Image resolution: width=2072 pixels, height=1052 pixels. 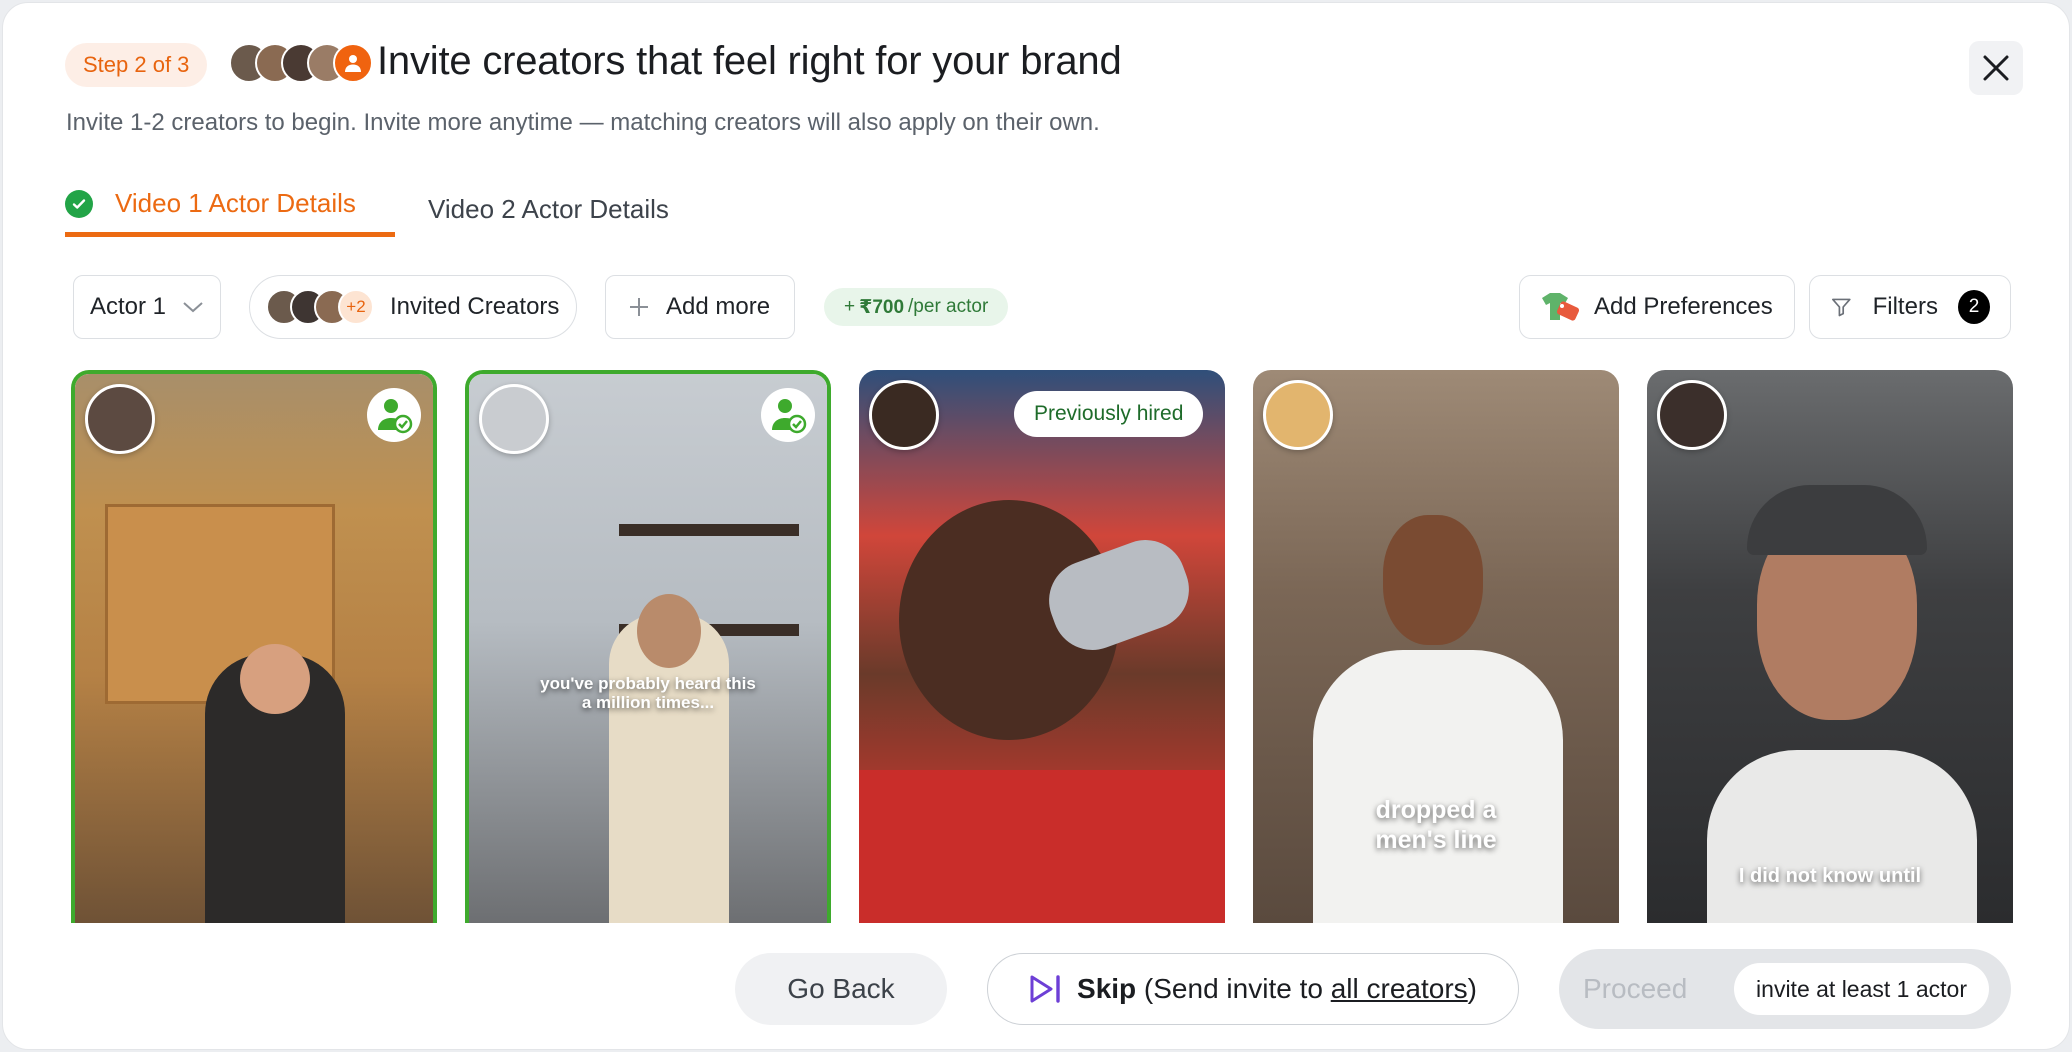 I want to click on all-creators-link: all creators, so click(x=1399, y=988).